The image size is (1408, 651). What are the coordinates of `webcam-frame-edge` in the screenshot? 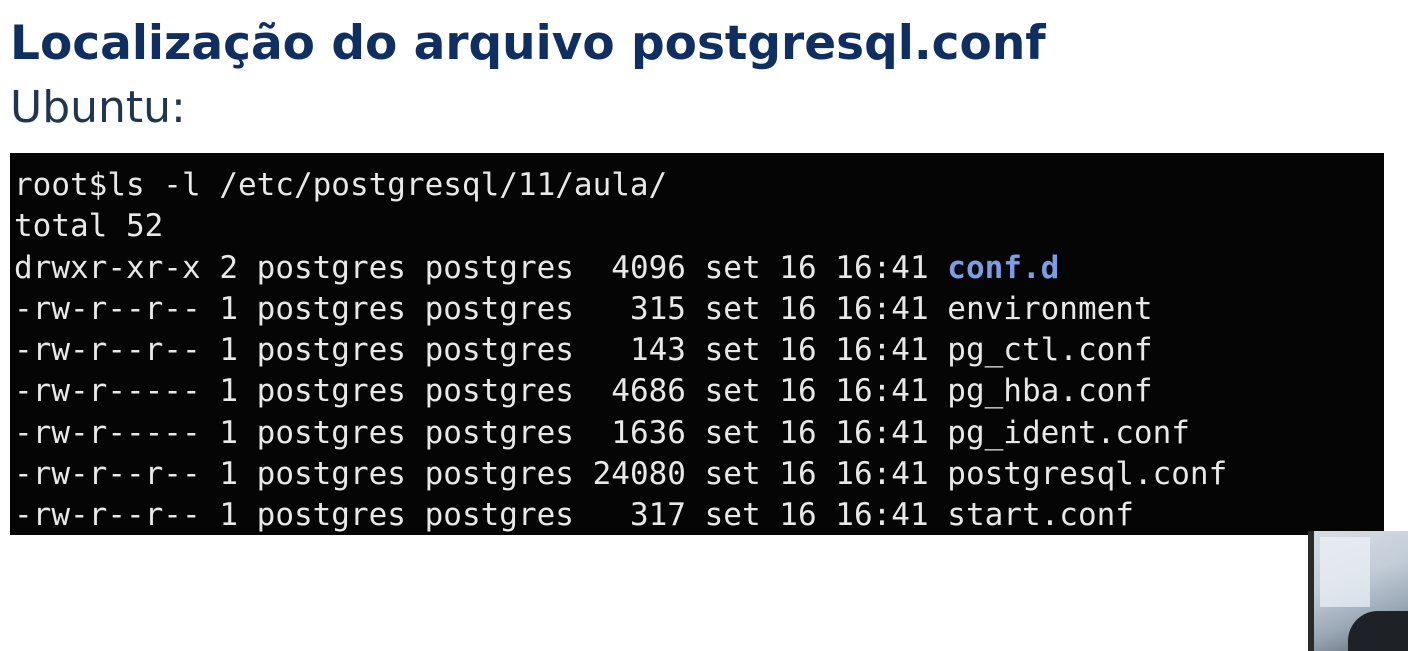 It's located at (1311, 591).